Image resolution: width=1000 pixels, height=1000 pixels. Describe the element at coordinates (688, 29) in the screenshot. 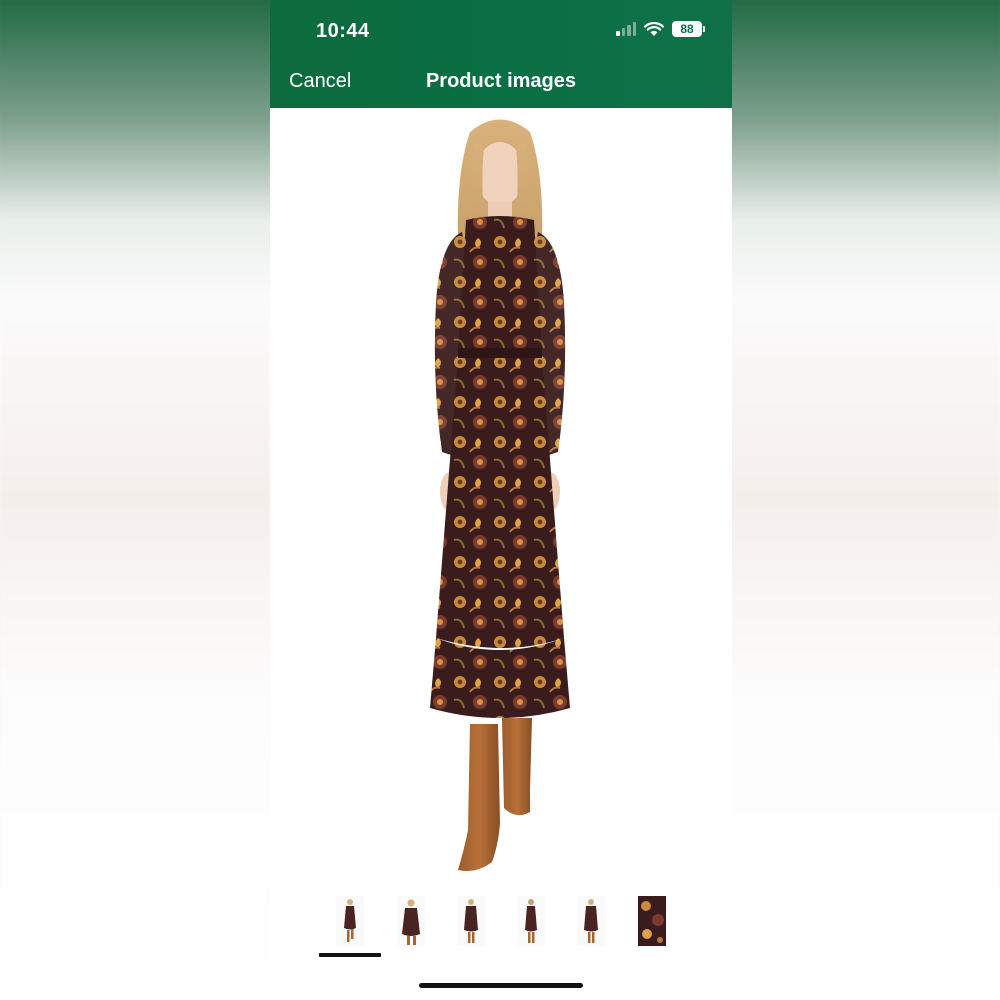

I see `battery-icon: 88` at that location.